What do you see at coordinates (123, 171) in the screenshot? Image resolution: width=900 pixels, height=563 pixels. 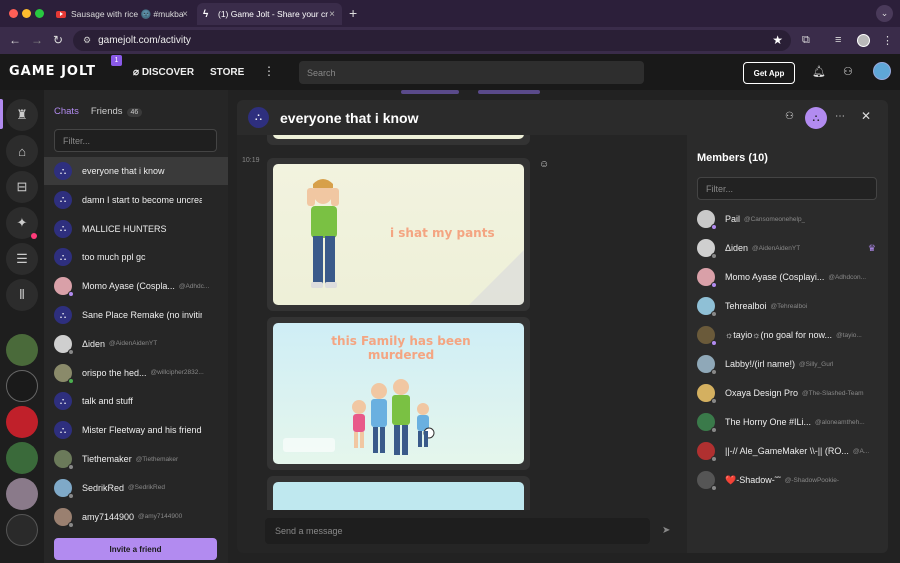 I see `chat-name: everyone that i know` at bounding box center [123, 171].